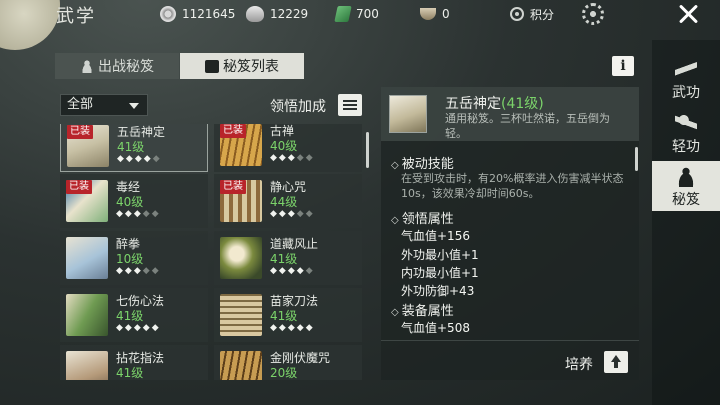 The height and width of the screenshot is (405, 720). I want to click on tab-equipped-manuals: 出战秘笈, so click(117, 66).